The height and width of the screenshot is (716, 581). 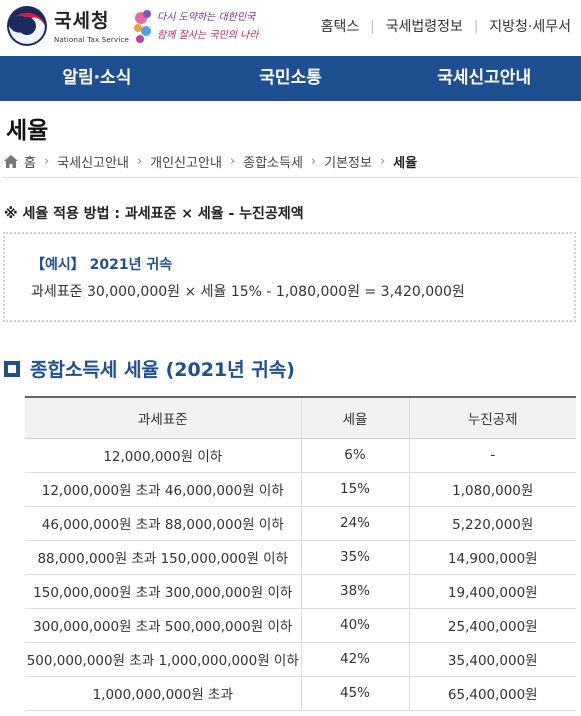 I want to click on cell-deduction: 14,900,000원, so click(x=492, y=557).